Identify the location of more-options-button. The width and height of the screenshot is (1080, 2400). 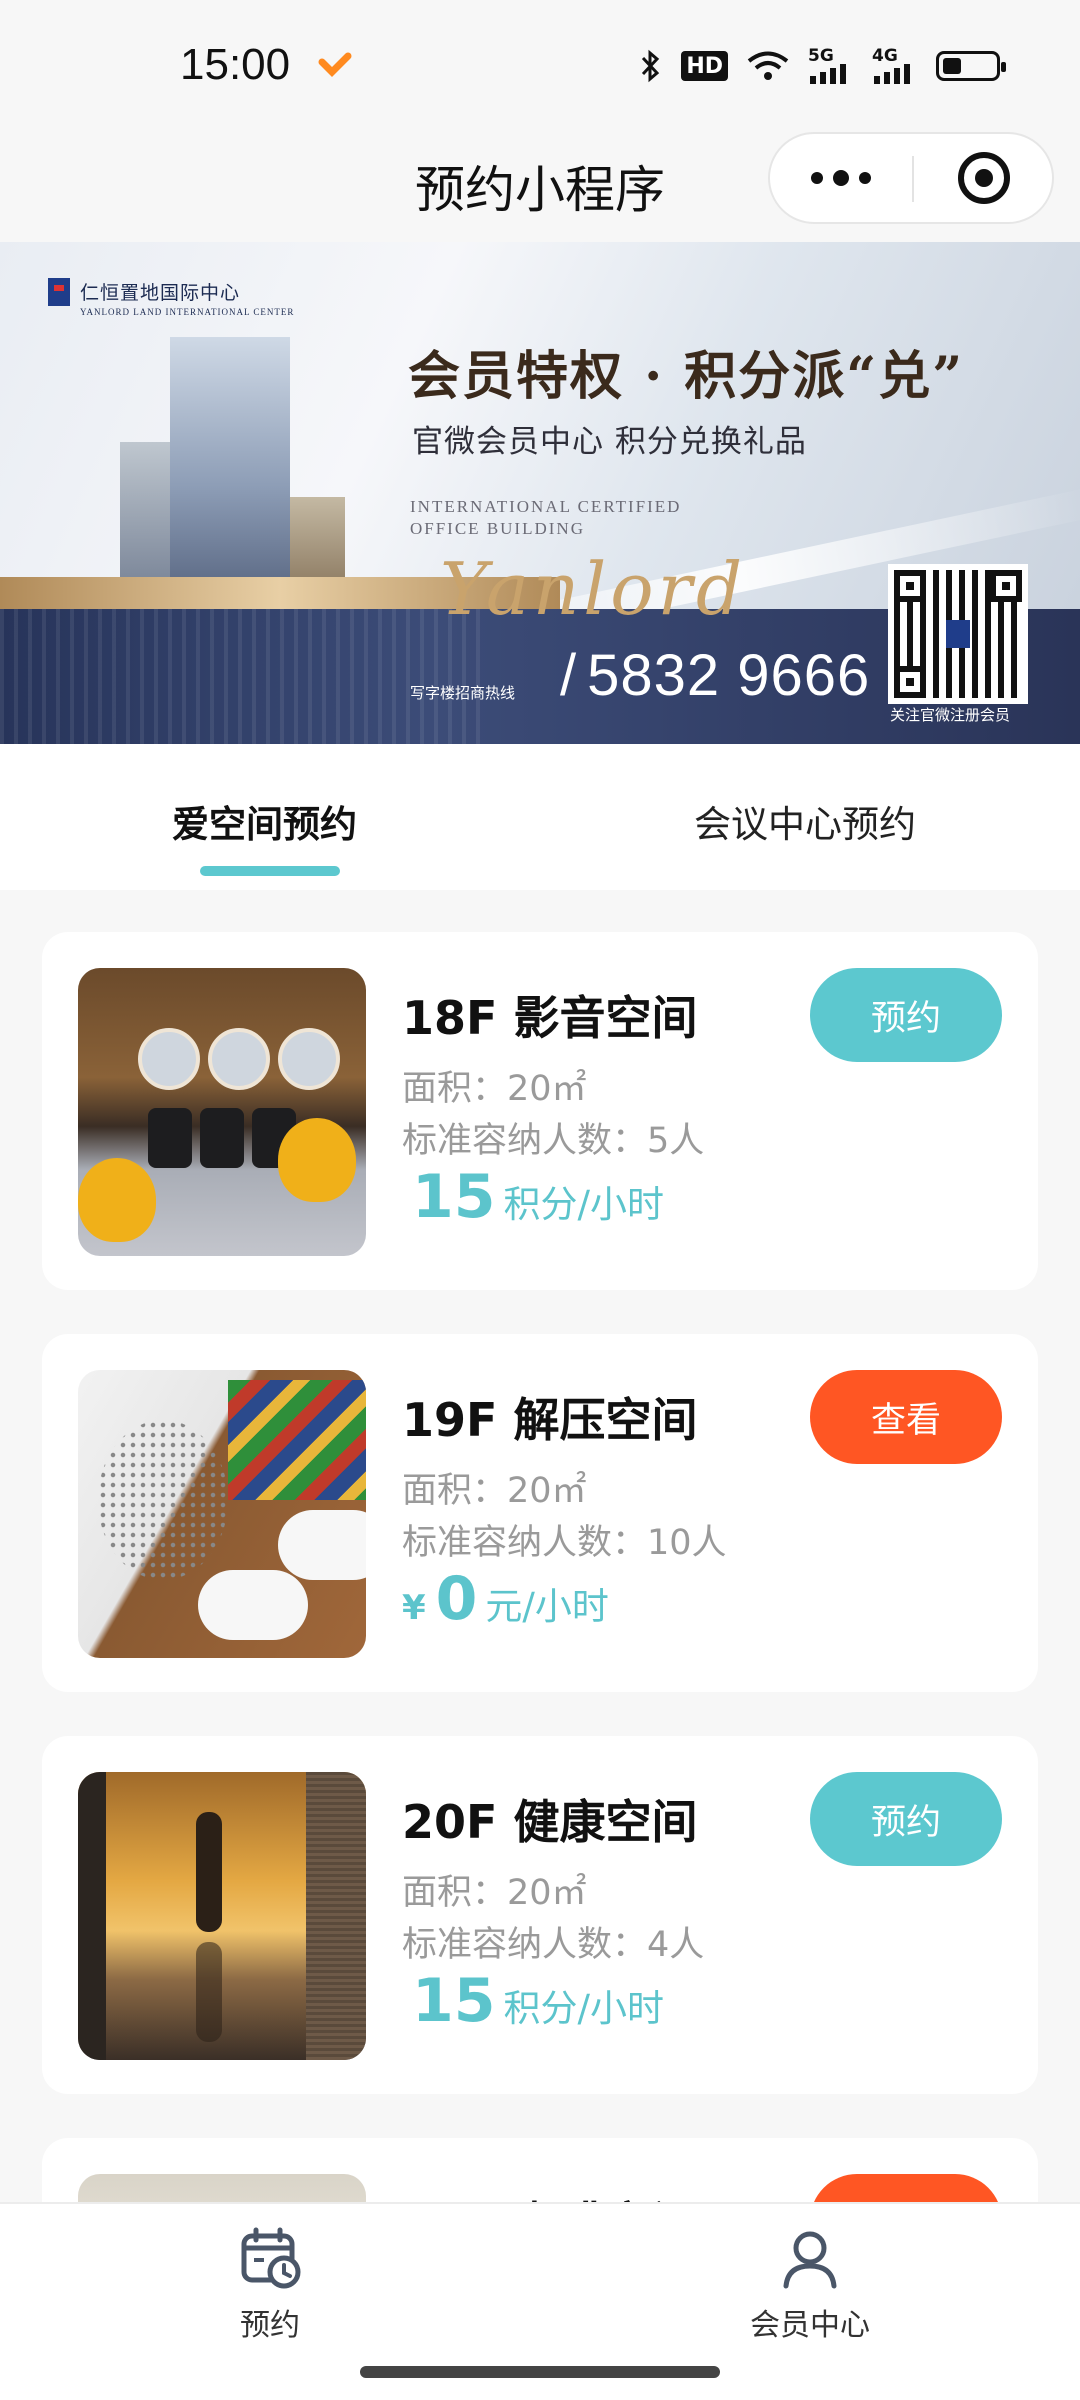
(841, 178).